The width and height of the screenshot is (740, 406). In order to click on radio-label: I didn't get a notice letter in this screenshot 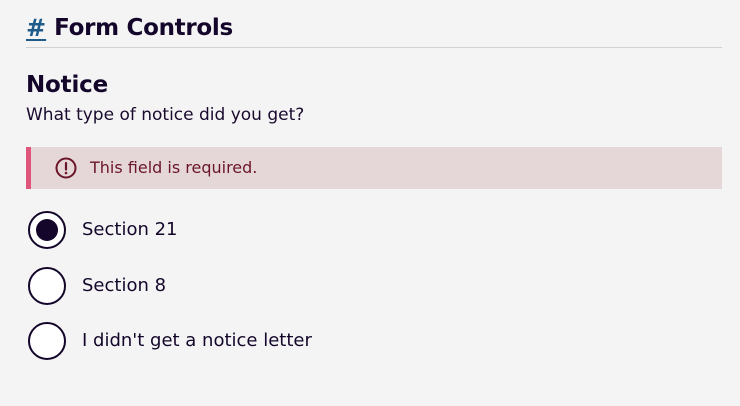, I will do `click(197, 341)`.